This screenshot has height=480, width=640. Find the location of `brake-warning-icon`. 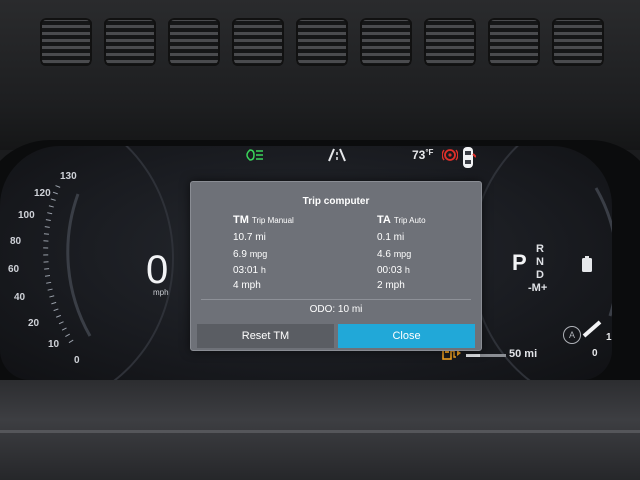

brake-warning-icon is located at coordinates (450, 156).